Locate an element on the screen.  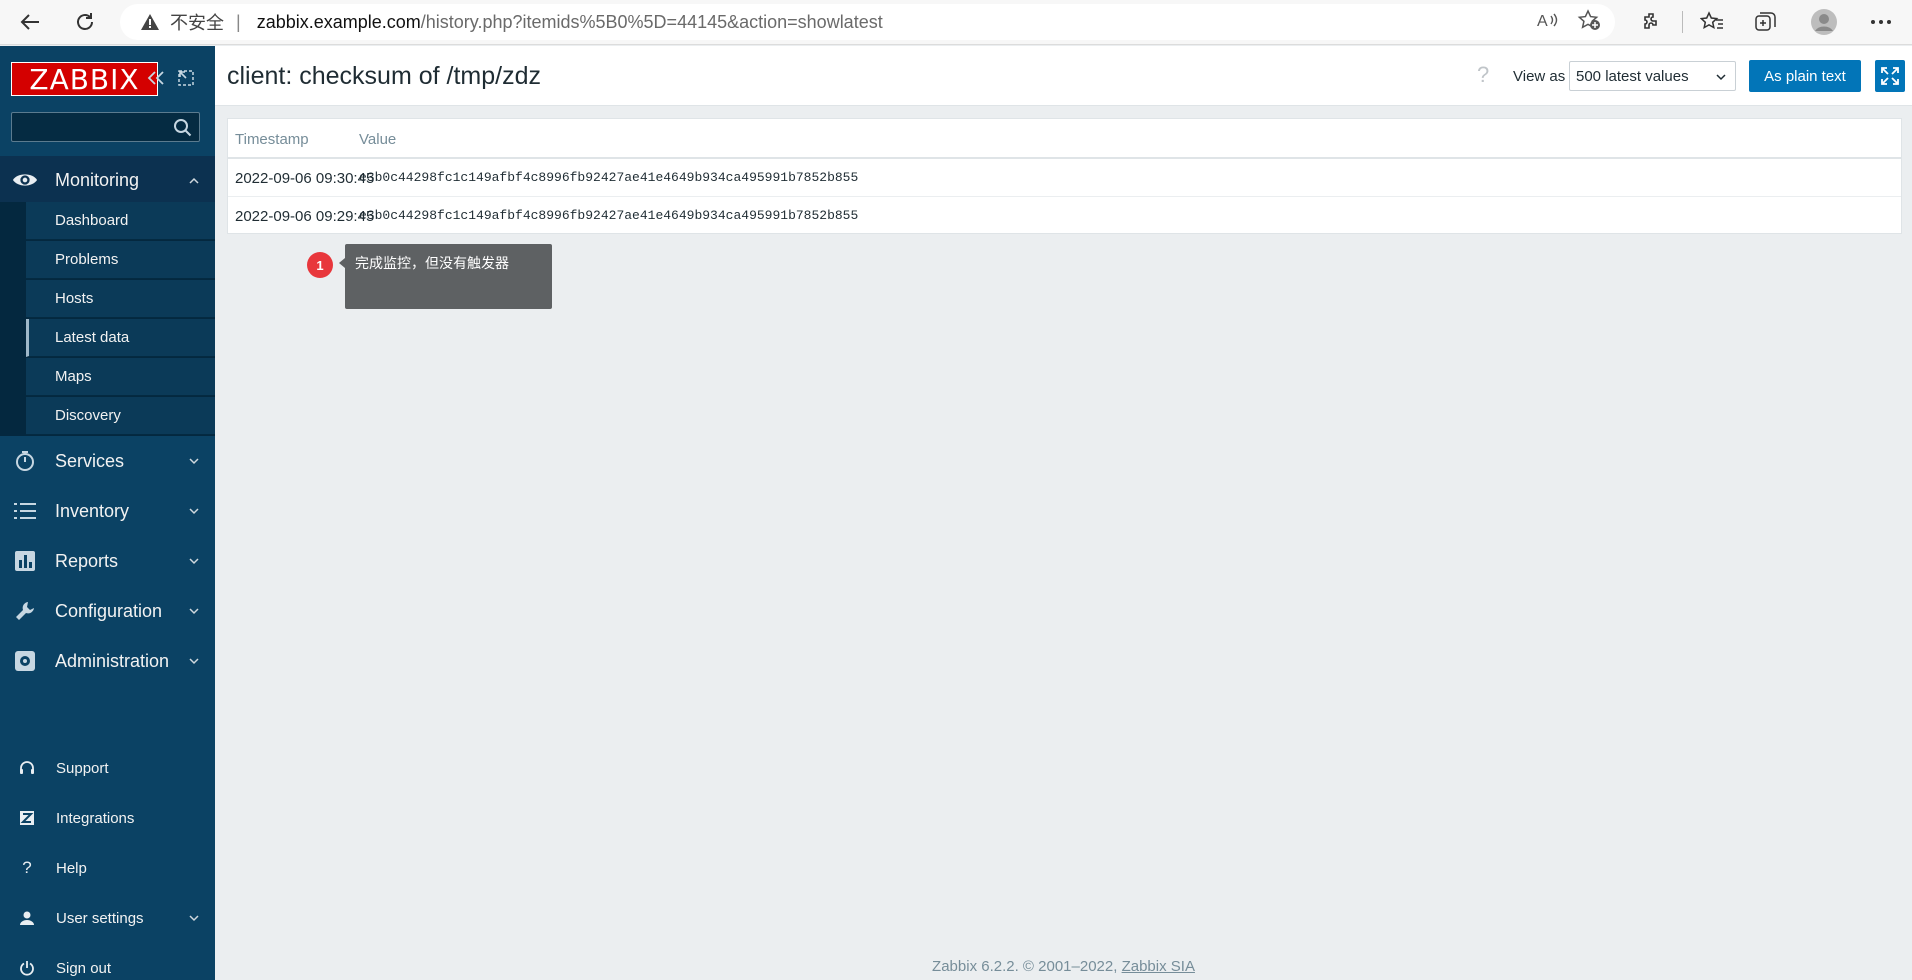
footer-text: Zabbix 6.2.2. © 2001–2022, is located at coordinates (1025, 966).